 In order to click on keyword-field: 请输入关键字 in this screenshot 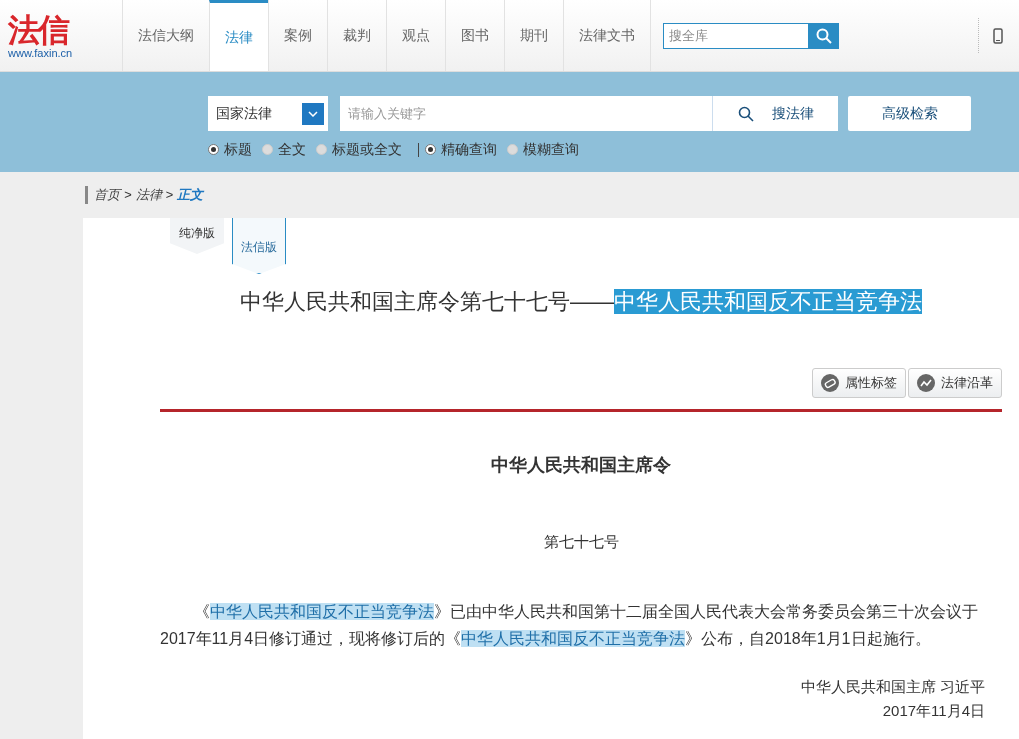, I will do `click(526, 113)`.